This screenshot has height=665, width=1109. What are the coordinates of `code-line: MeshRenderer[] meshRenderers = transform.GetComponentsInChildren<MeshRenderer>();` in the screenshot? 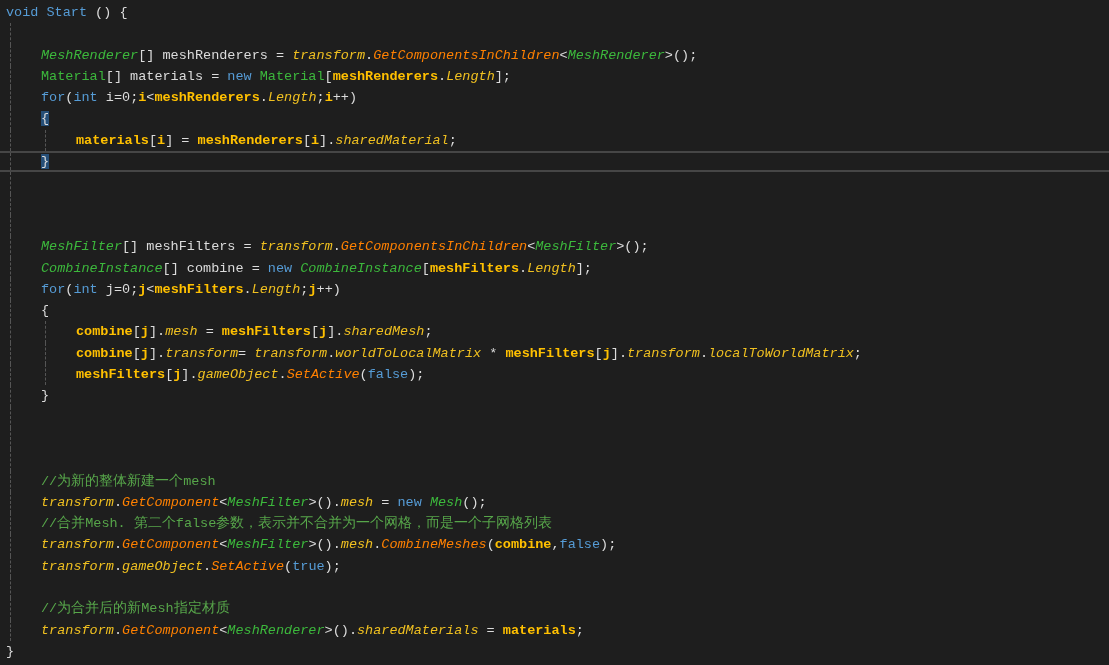 It's located at (369, 55).